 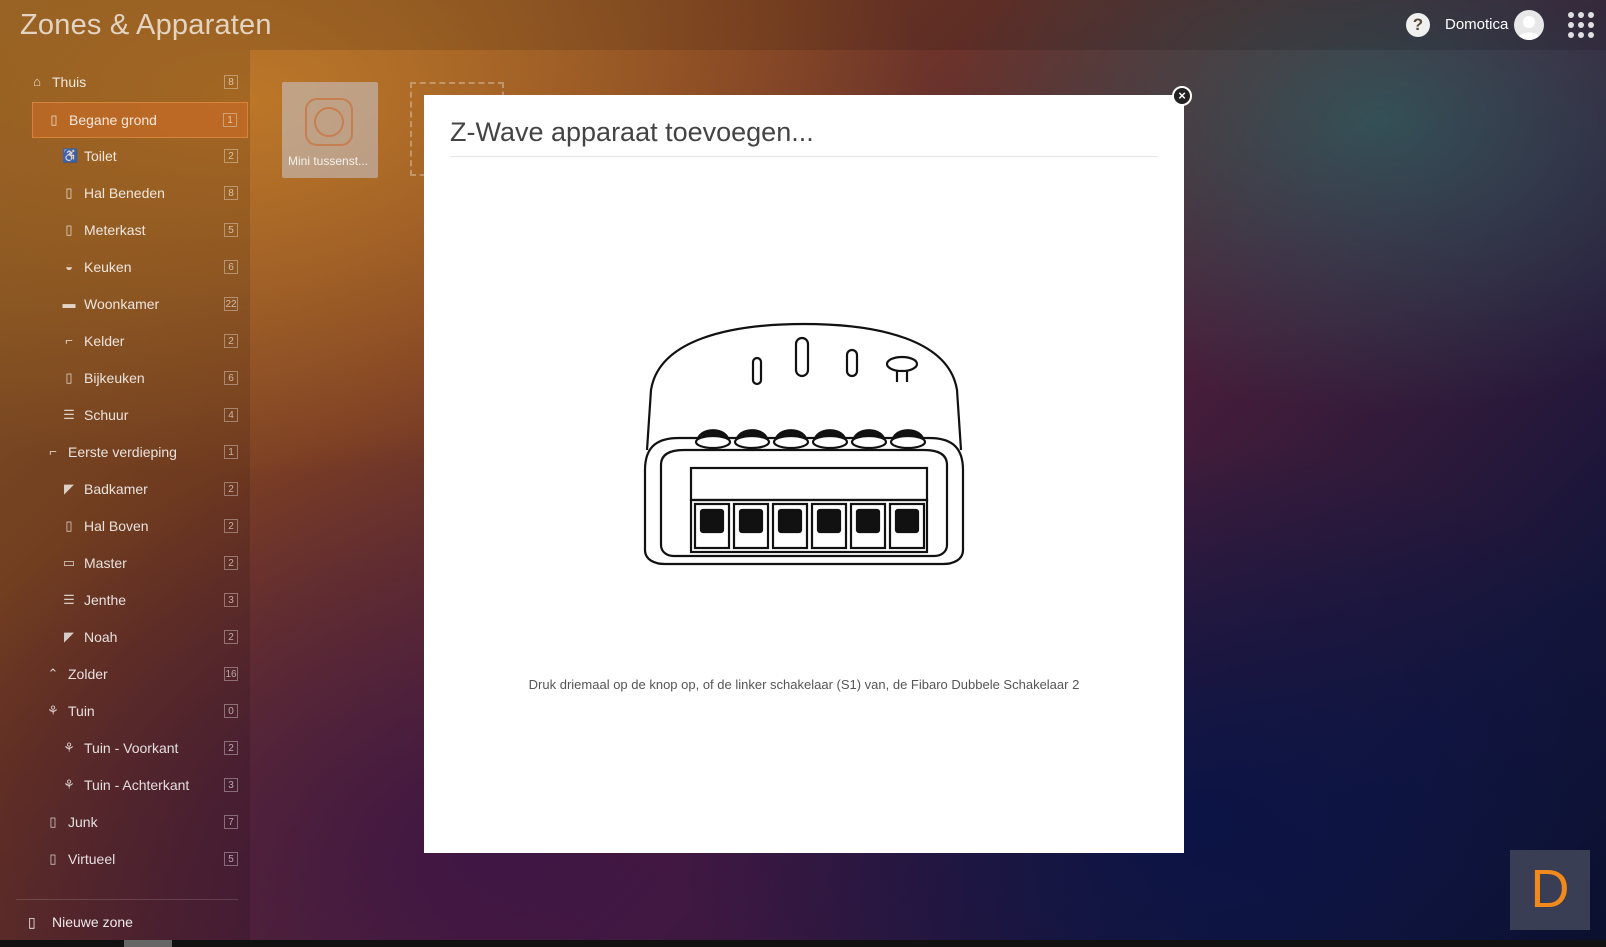 I want to click on brand-letter: D, so click(x=1550, y=889).